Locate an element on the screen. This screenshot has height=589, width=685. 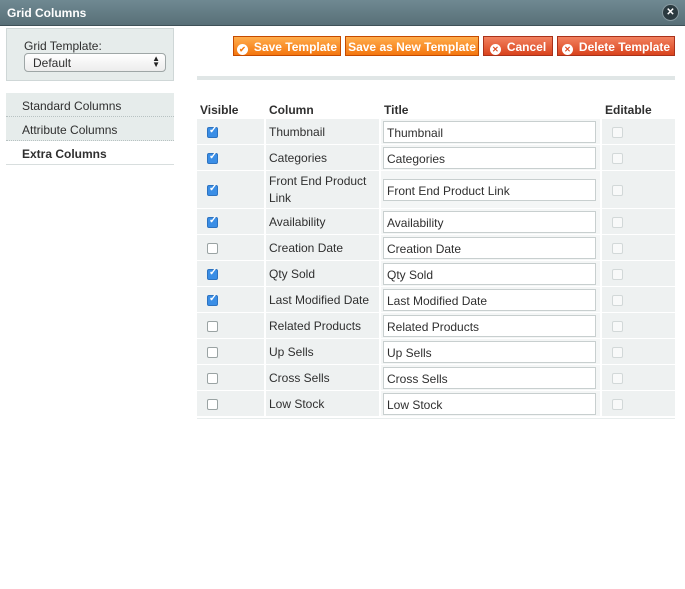
table-row: Creation Date Creation Date is located at coordinates (436, 247).